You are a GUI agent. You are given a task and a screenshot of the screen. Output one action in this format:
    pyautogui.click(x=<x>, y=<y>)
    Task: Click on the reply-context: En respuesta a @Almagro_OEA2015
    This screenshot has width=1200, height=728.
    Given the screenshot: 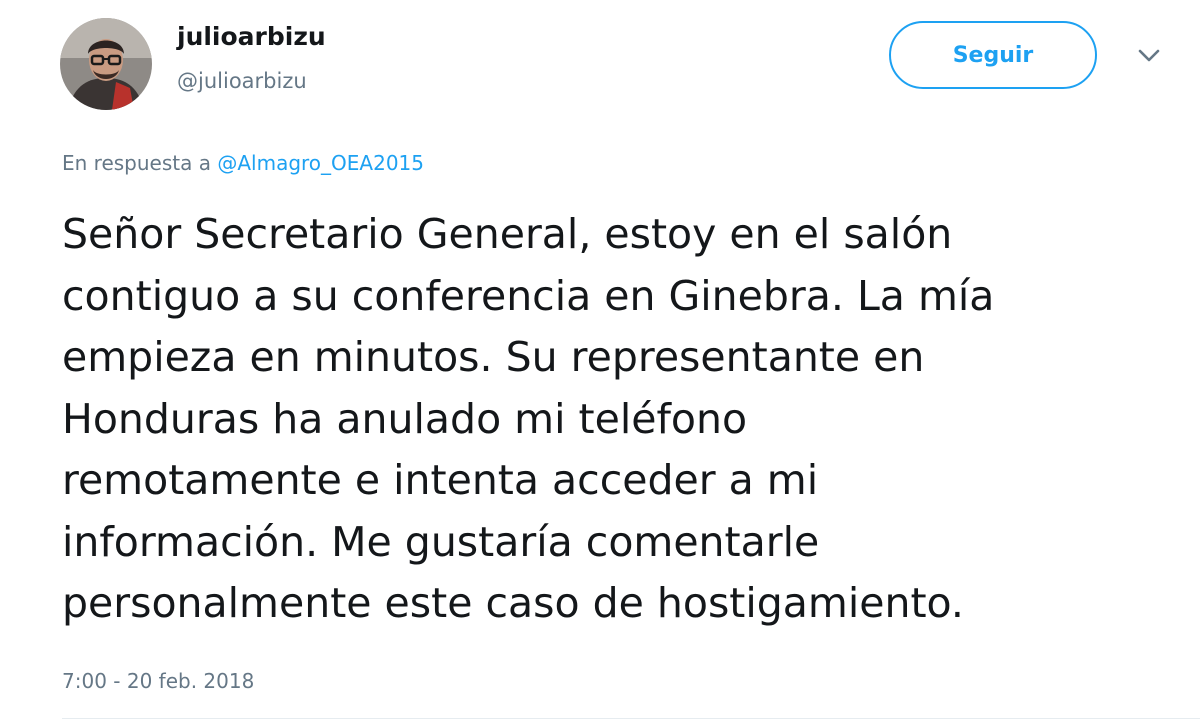 What is the action you would take?
    pyautogui.click(x=243, y=163)
    